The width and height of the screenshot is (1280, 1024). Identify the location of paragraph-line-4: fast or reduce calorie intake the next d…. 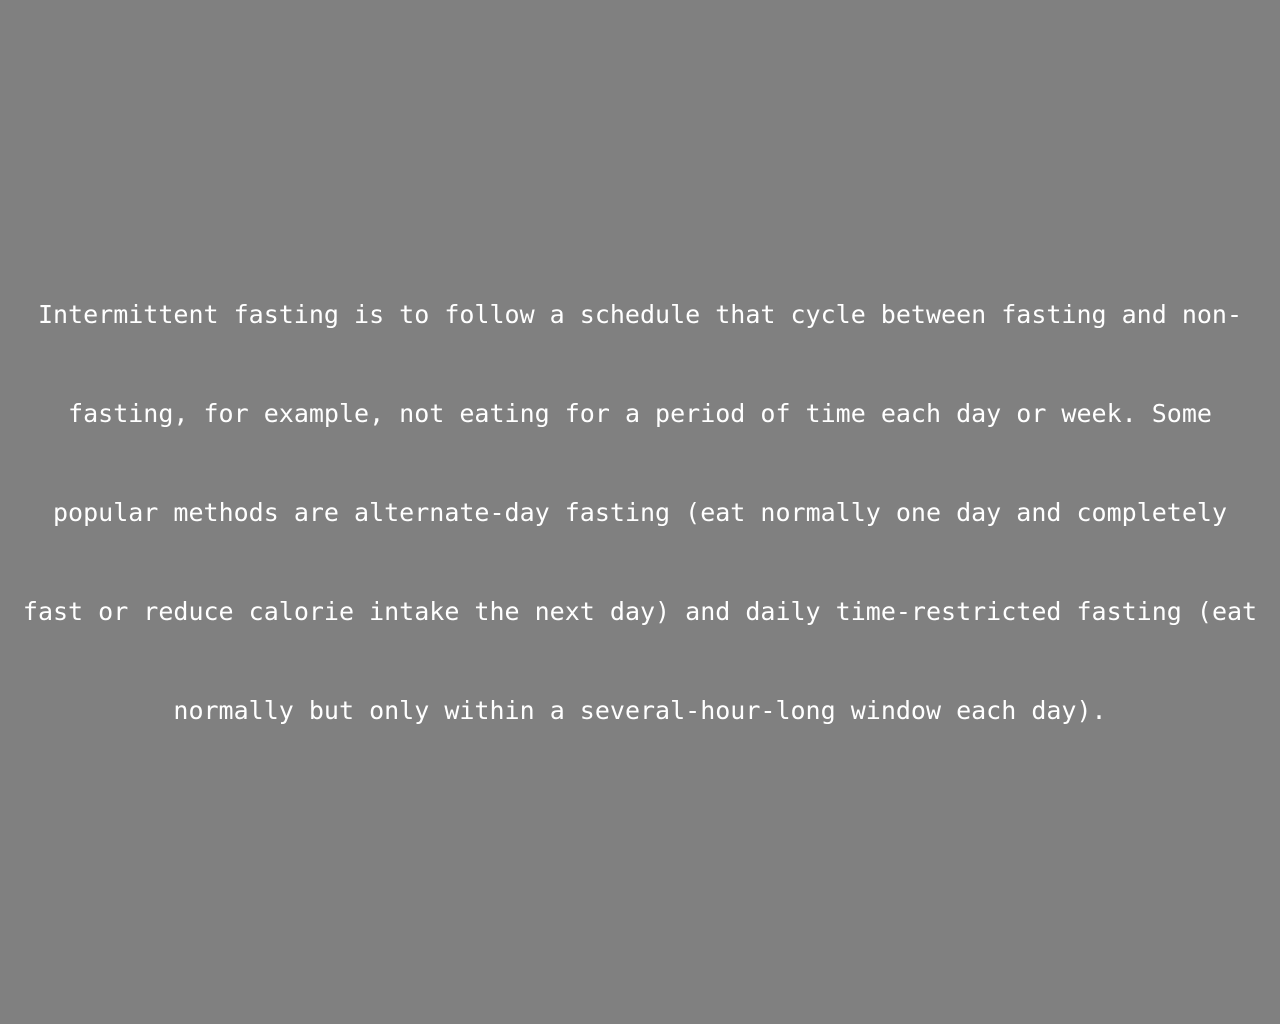
(640, 611).